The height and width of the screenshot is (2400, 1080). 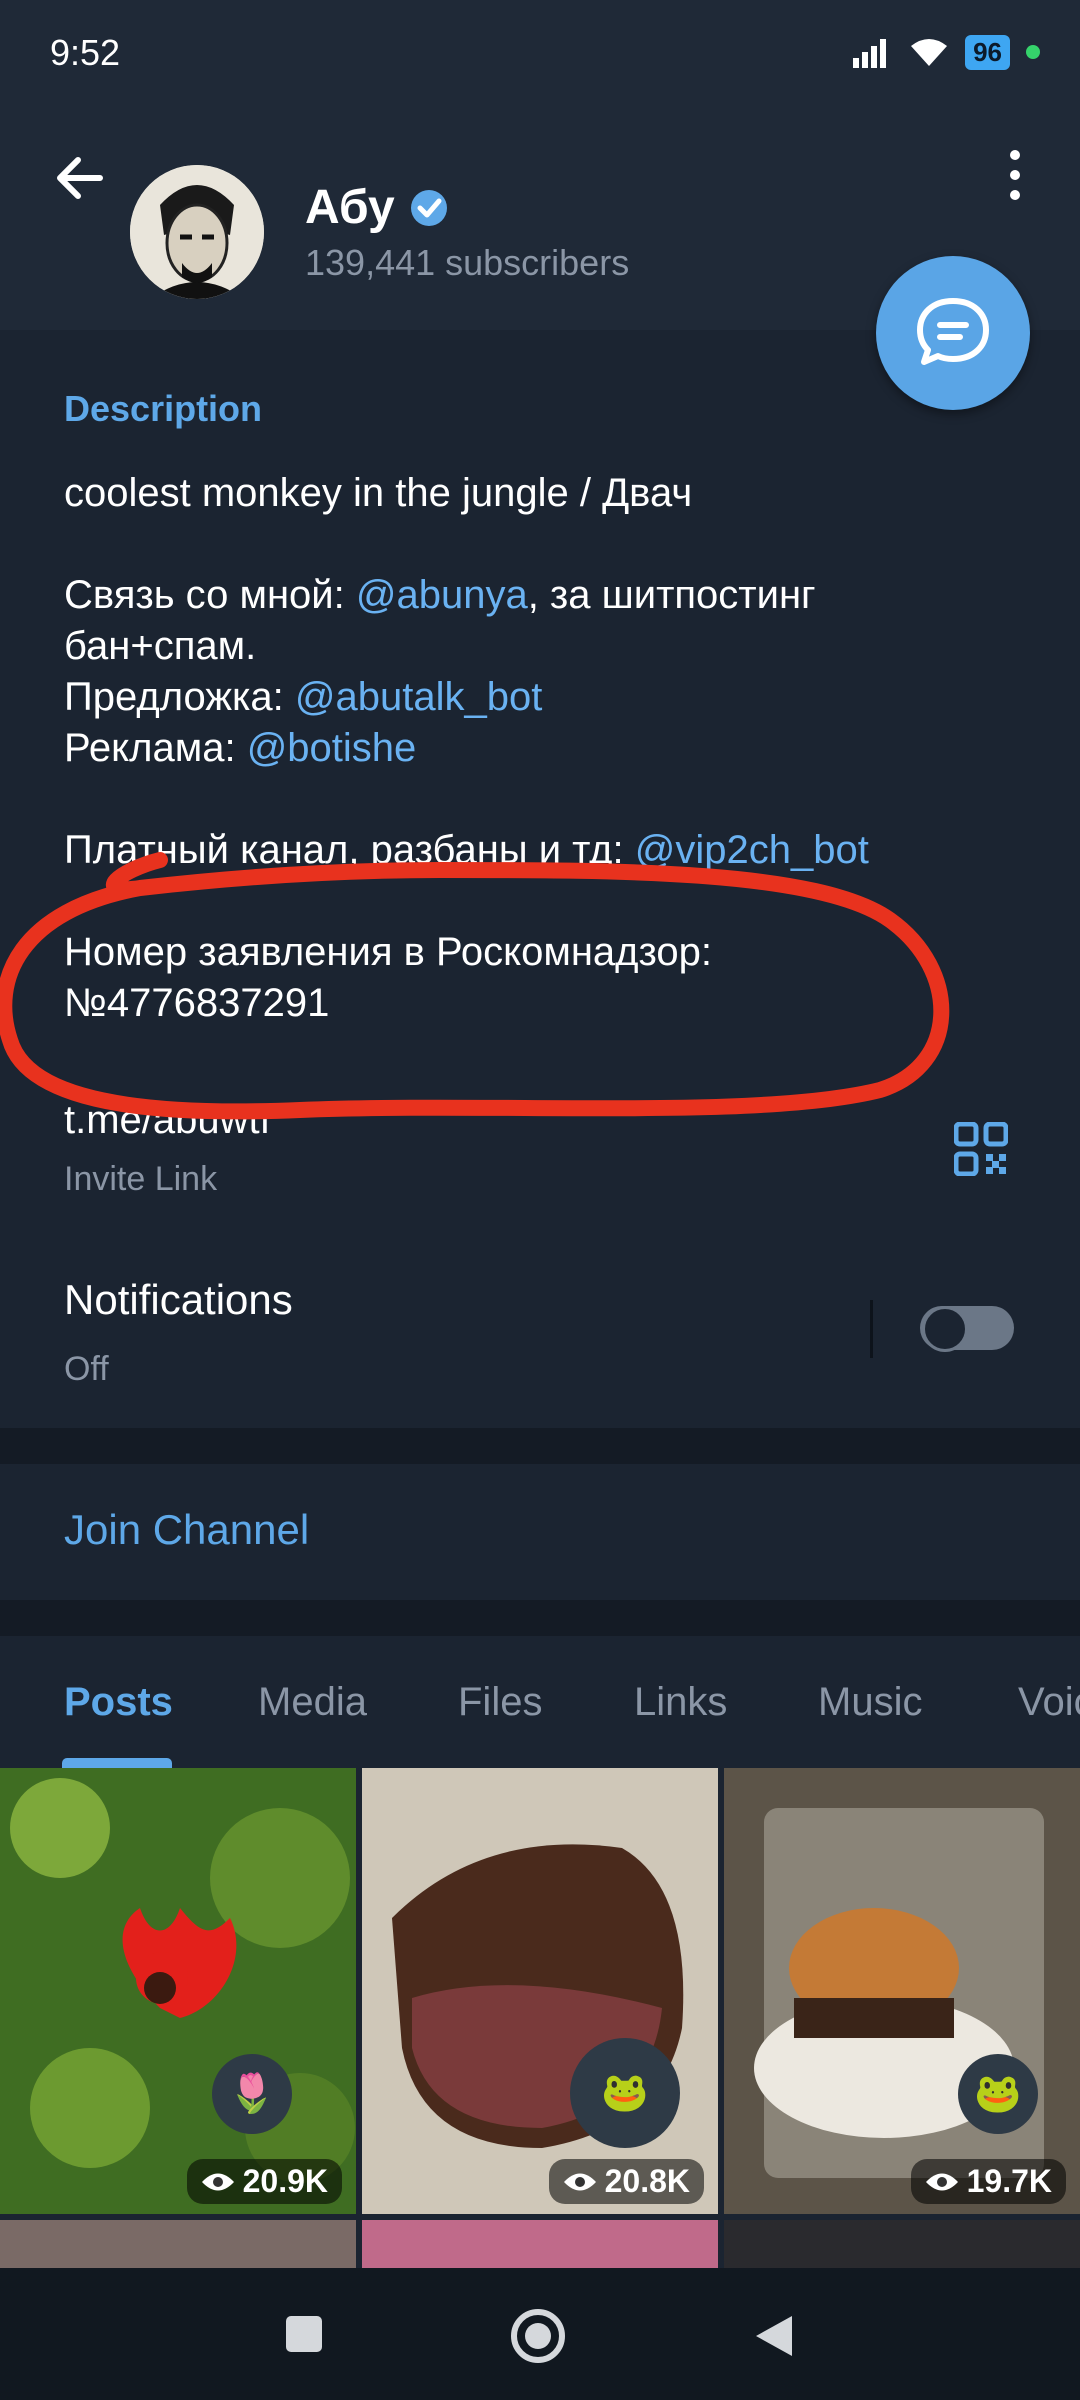 What do you see at coordinates (160, 646) in the screenshot?
I see `description-line: бан+спам.` at bounding box center [160, 646].